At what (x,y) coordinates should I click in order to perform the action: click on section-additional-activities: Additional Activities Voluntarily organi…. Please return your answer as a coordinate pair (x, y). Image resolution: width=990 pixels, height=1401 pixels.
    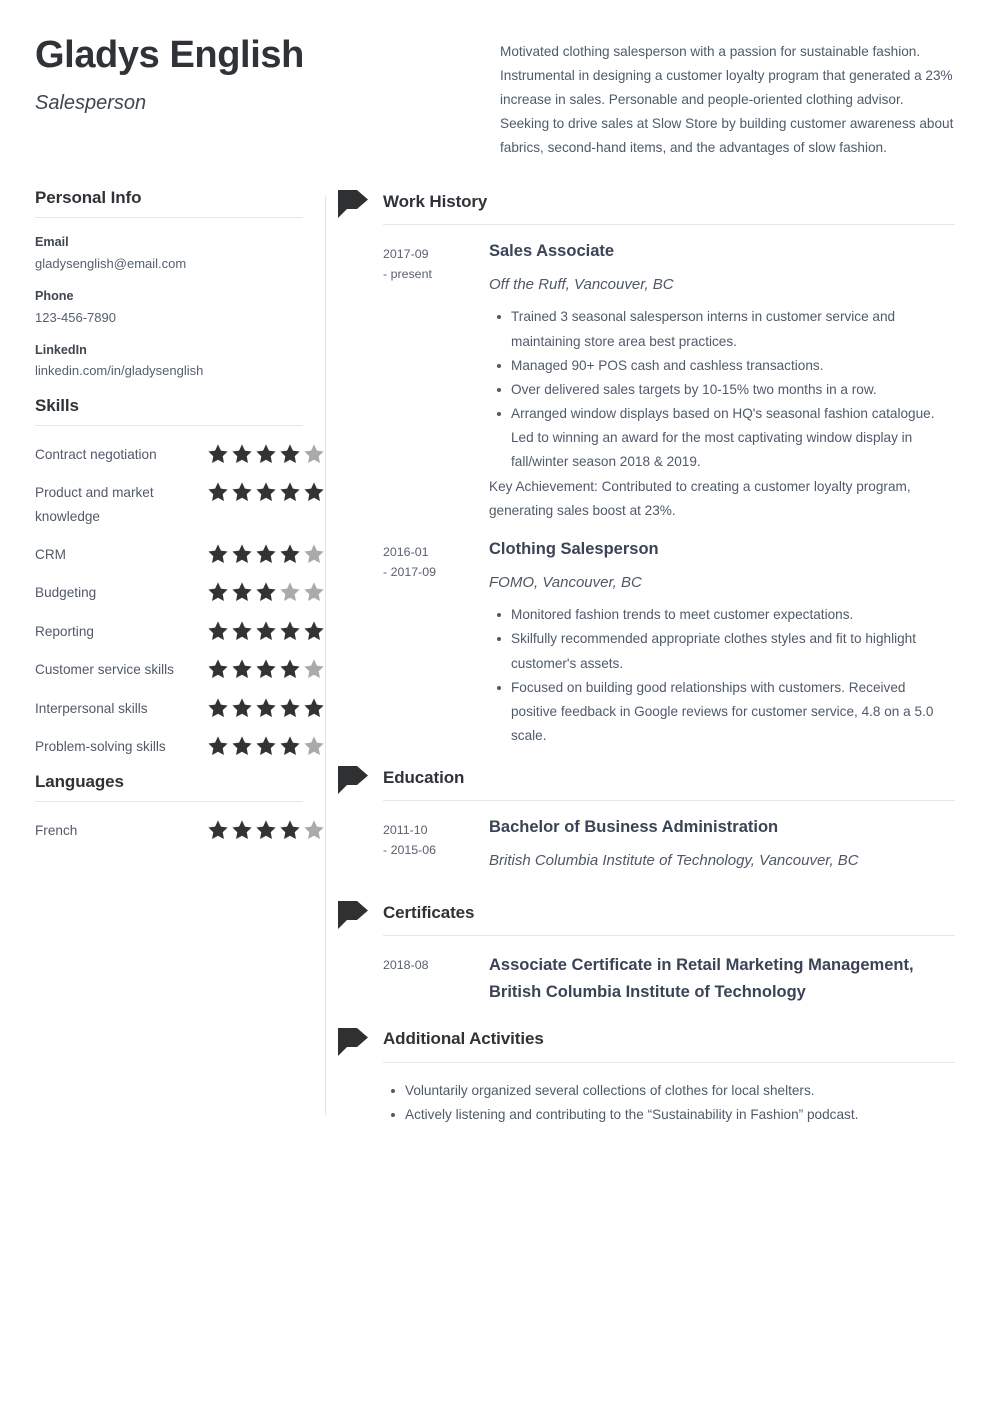
    Looking at the image, I should click on (646, 1076).